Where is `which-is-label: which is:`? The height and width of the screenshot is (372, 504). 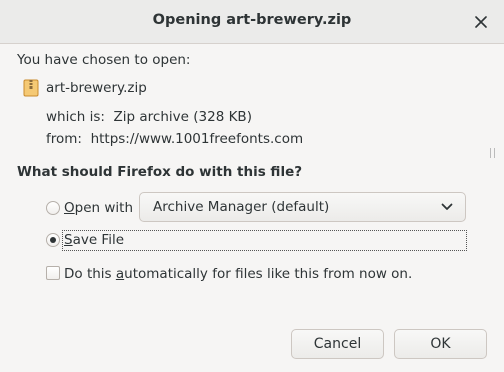 which-is-label: which is: is located at coordinates (75, 117).